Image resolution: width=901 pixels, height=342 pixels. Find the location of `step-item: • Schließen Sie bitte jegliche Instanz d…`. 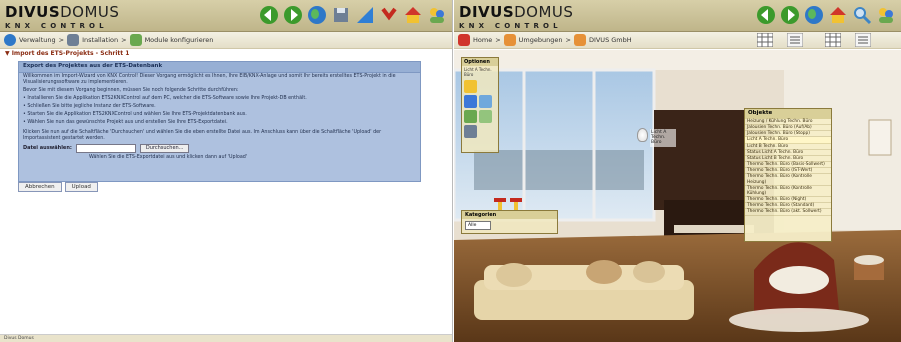

step-item: • Schließen Sie bitte jegliche Instanz d… is located at coordinates (89, 106).